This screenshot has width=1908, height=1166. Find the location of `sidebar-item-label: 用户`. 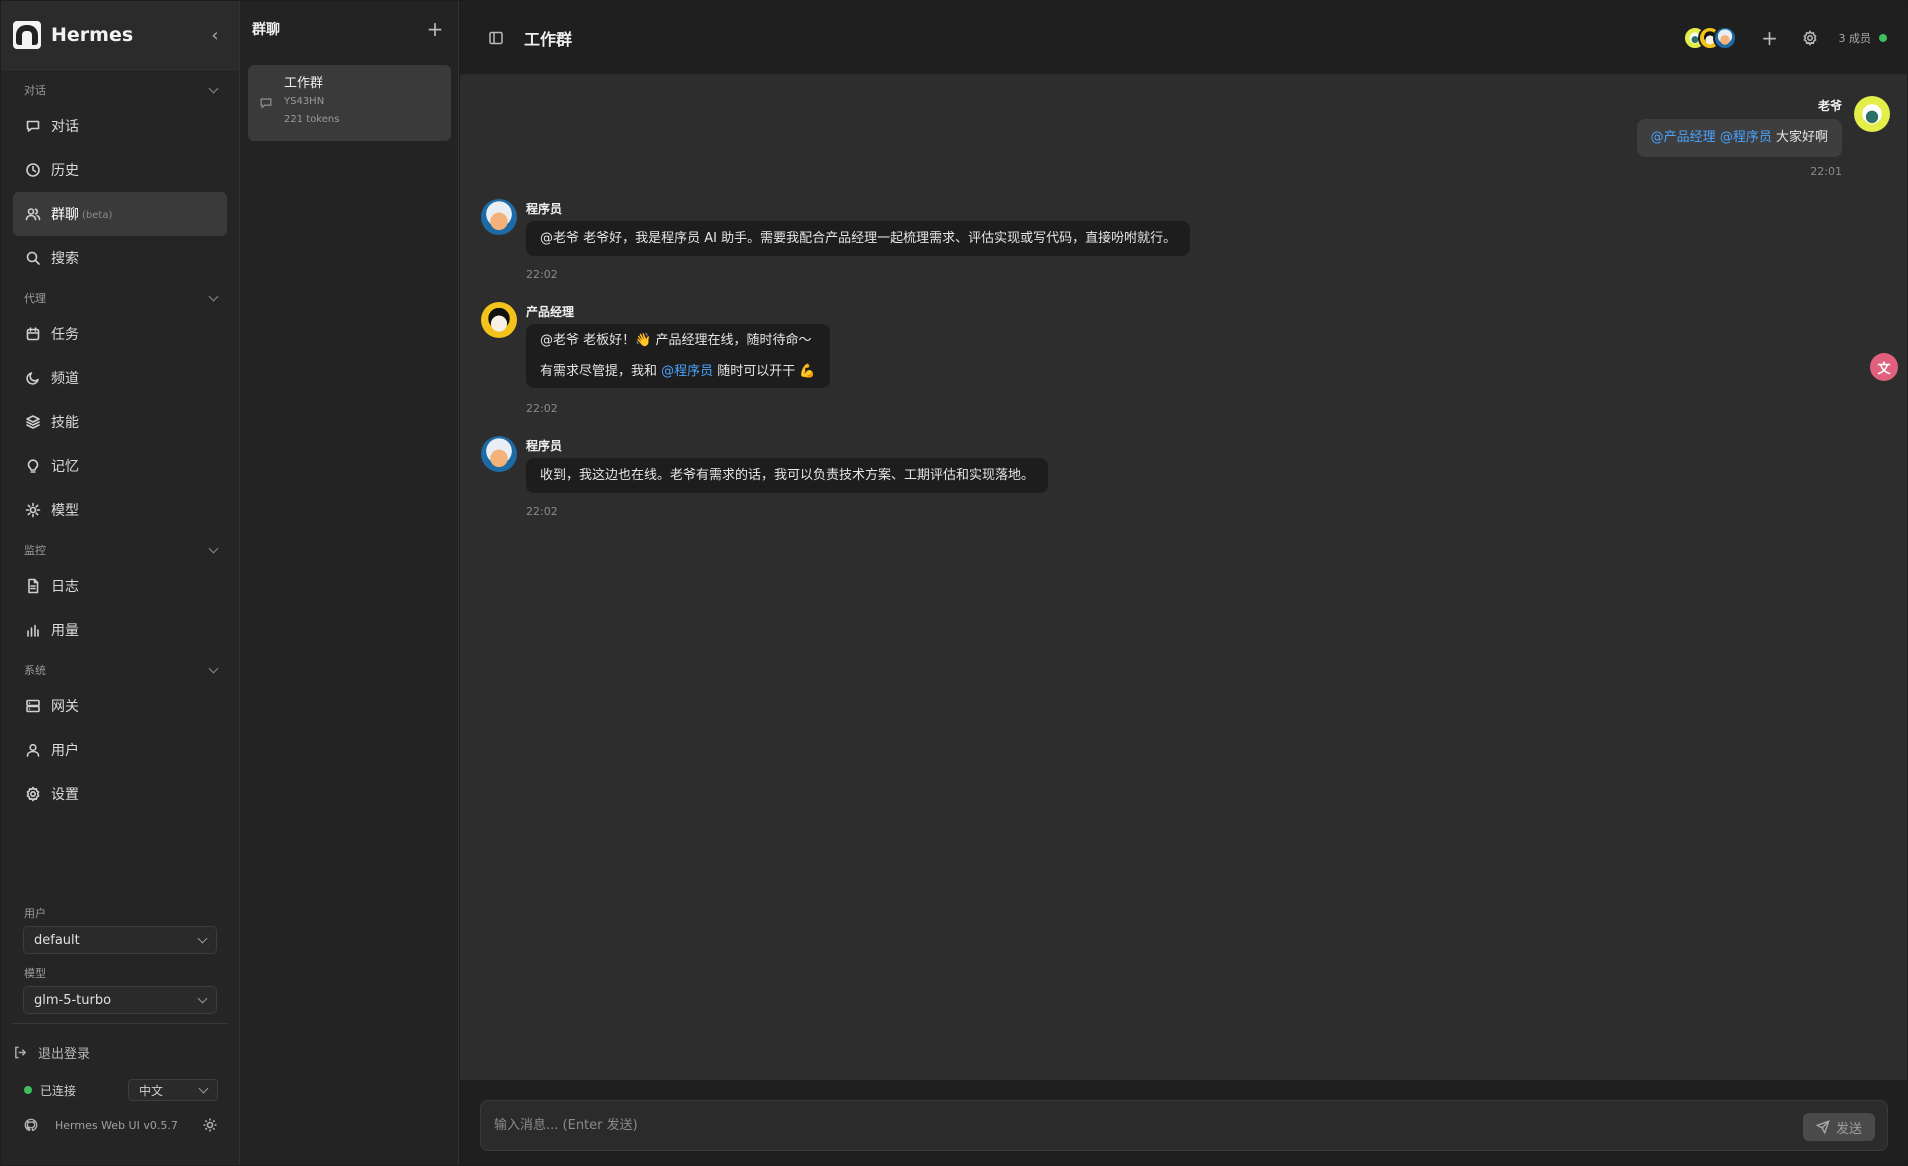

sidebar-item-label: 用户 is located at coordinates (65, 751).